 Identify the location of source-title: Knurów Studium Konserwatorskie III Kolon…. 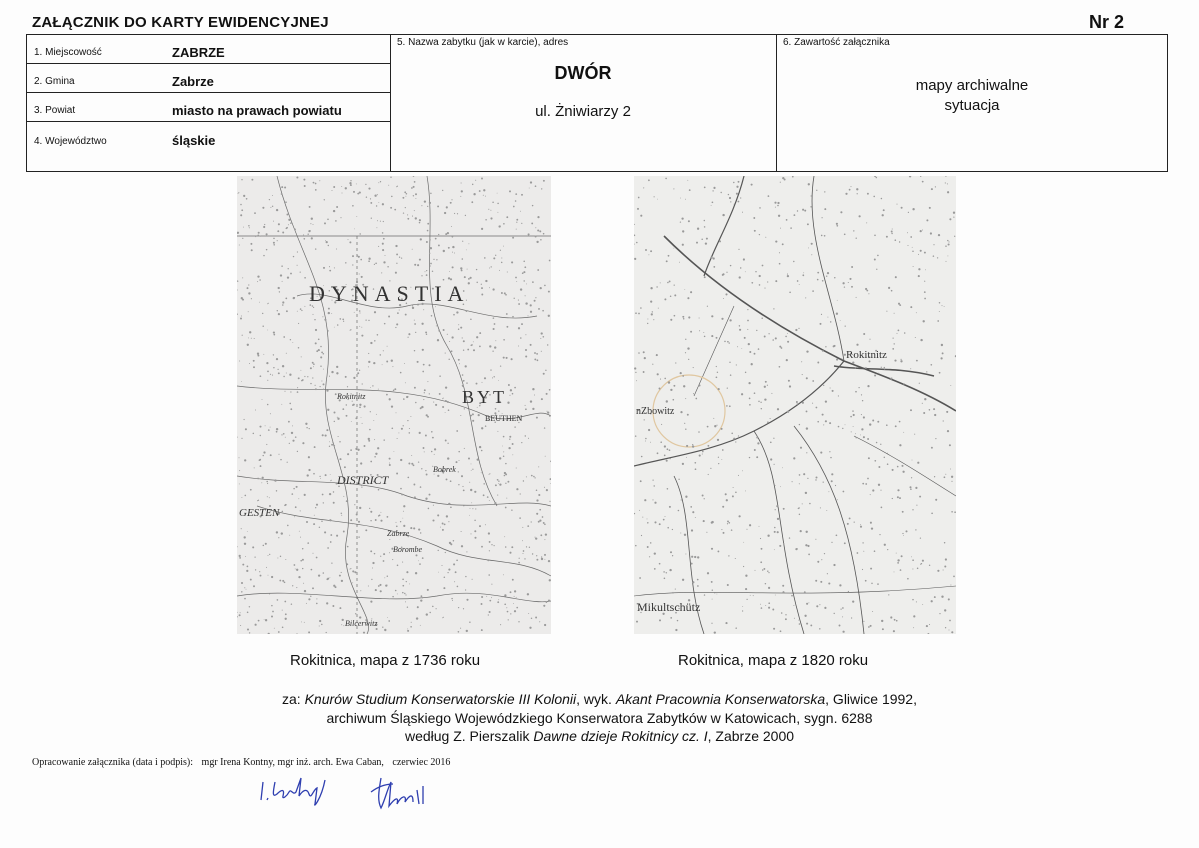
(440, 699).